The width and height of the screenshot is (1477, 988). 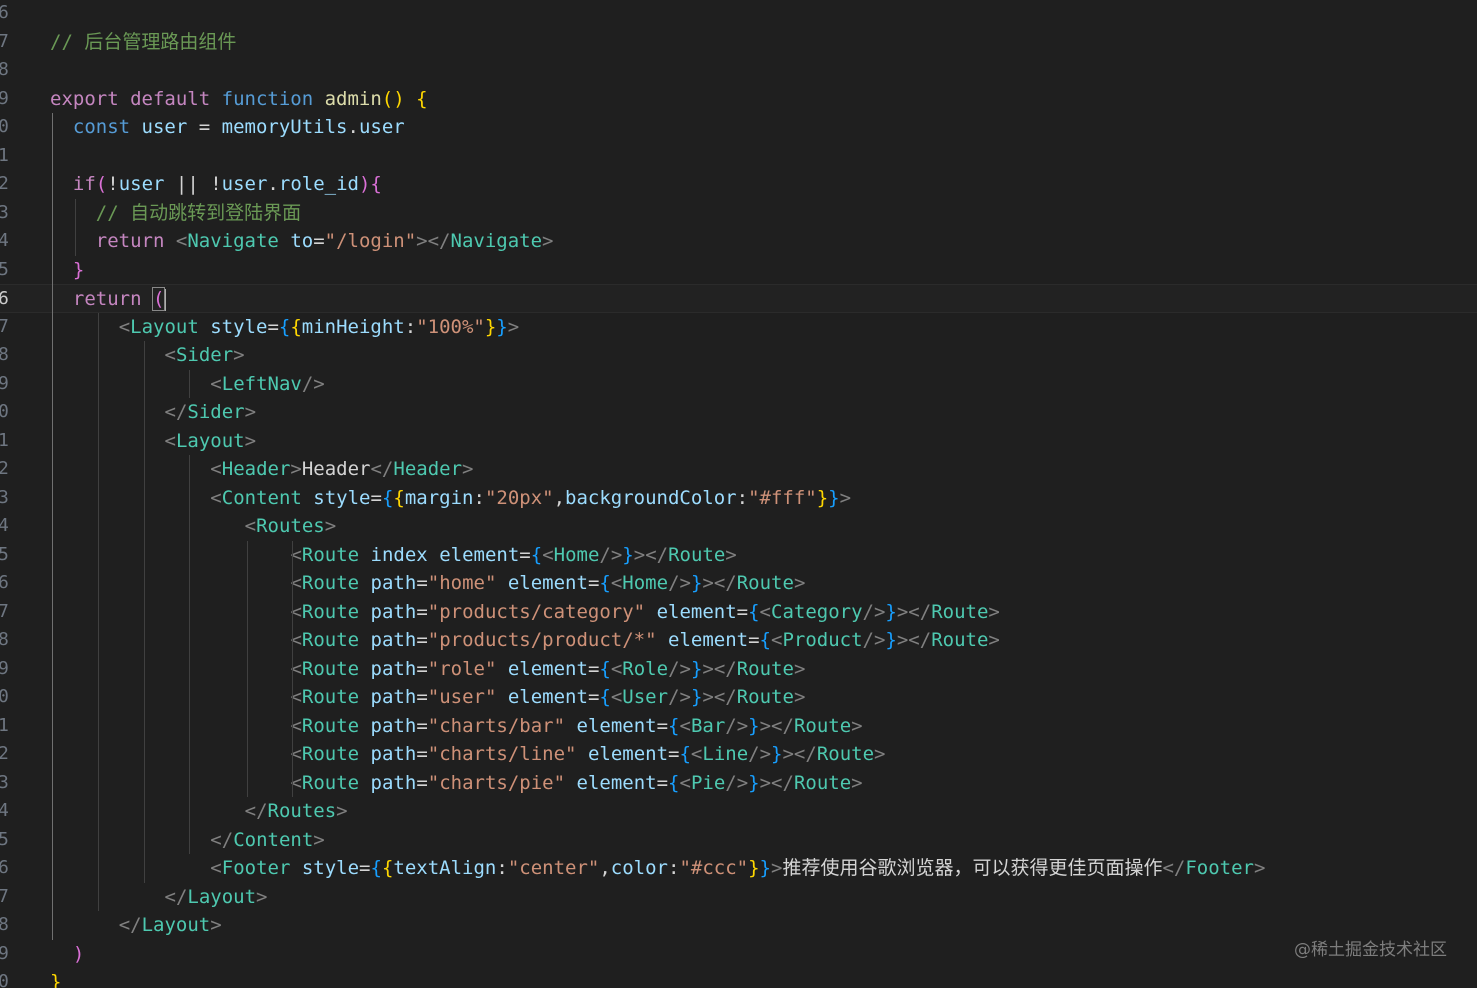 What do you see at coordinates (399, 554) in the screenshot?
I see `token-attribute: index` at bounding box center [399, 554].